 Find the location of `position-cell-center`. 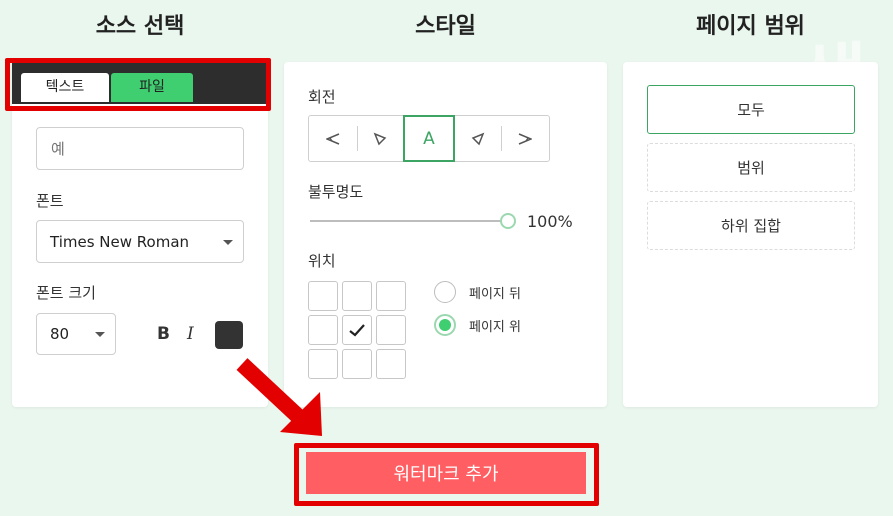

position-cell-center is located at coordinates (357, 330).